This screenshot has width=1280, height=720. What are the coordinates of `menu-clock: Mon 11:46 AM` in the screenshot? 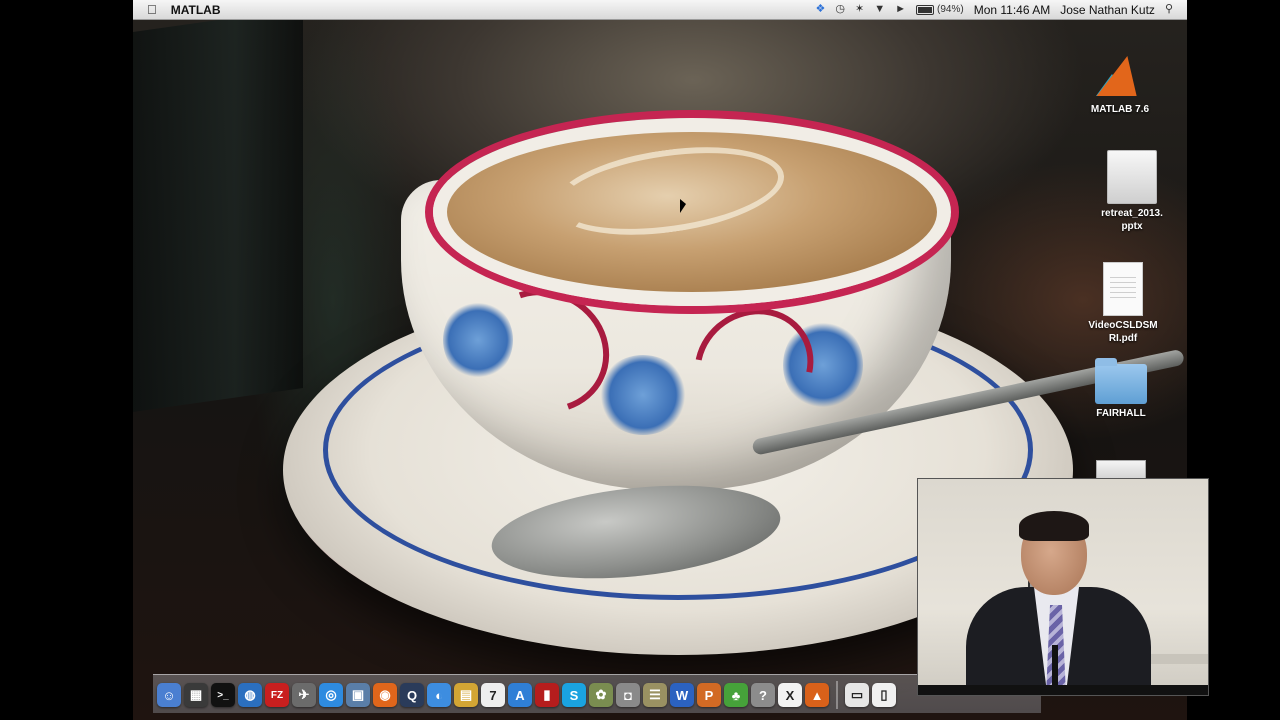 It's located at (1012, 10).